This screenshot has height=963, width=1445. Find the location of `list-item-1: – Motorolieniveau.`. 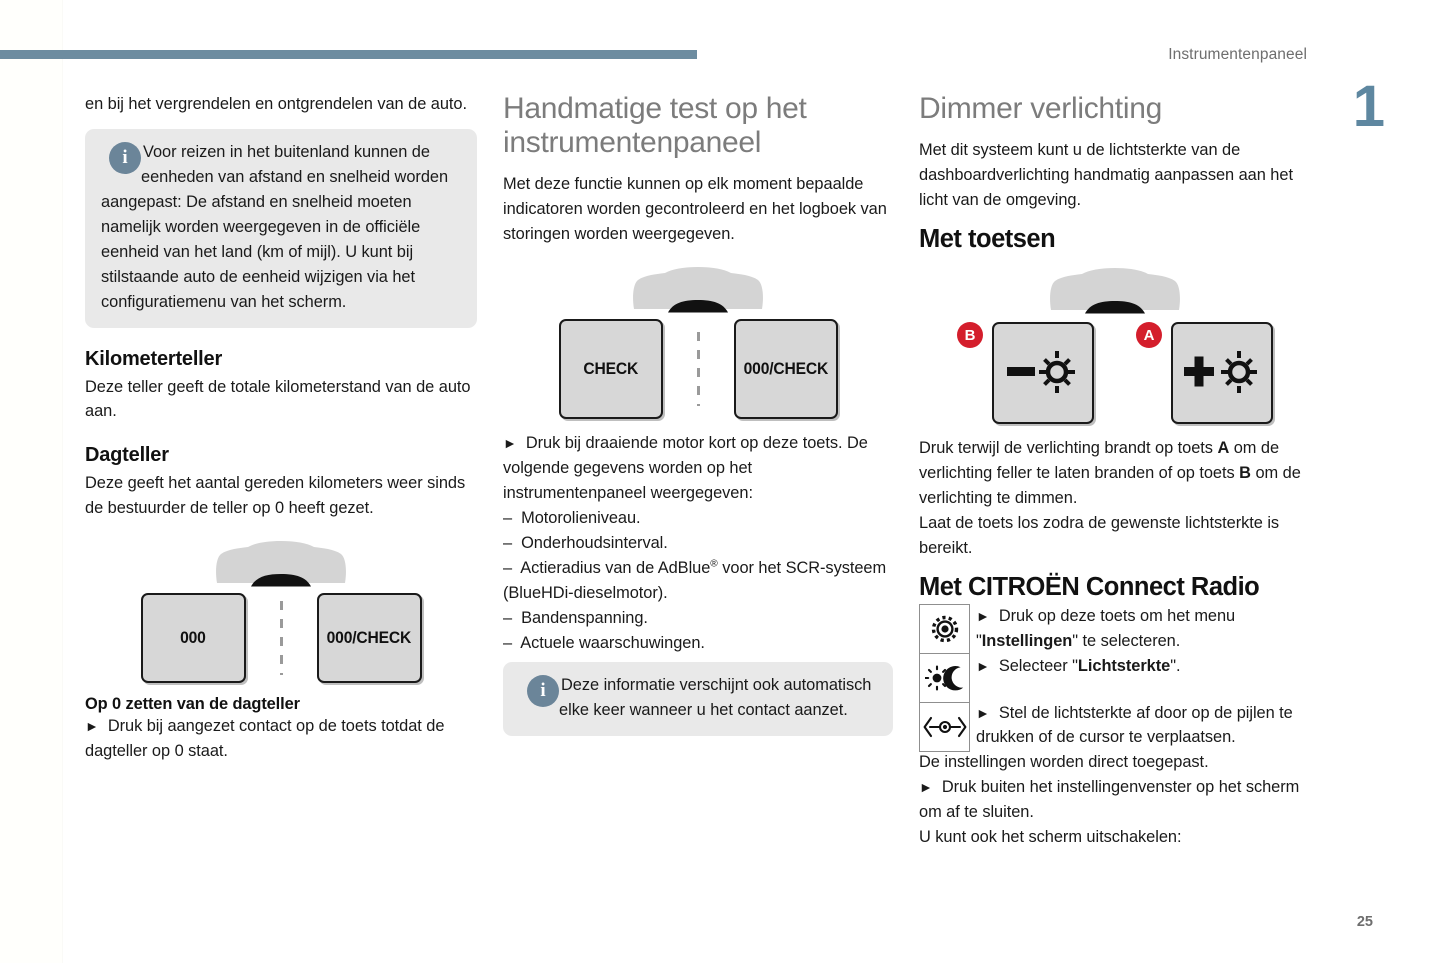

list-item-1: – Motorolieniveau. is located at coordinates (572, 518).